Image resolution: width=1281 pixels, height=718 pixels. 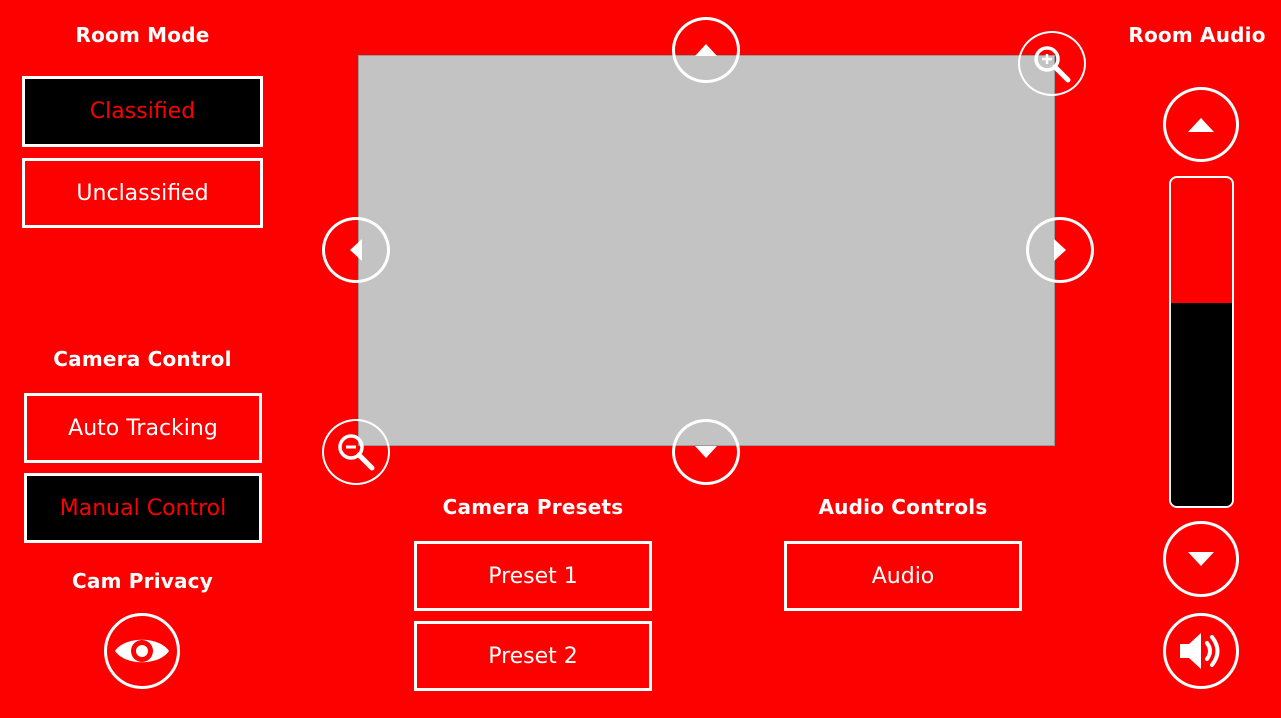 I want to click on unclassified-button: Unclassified, so click(x=142, y=193).